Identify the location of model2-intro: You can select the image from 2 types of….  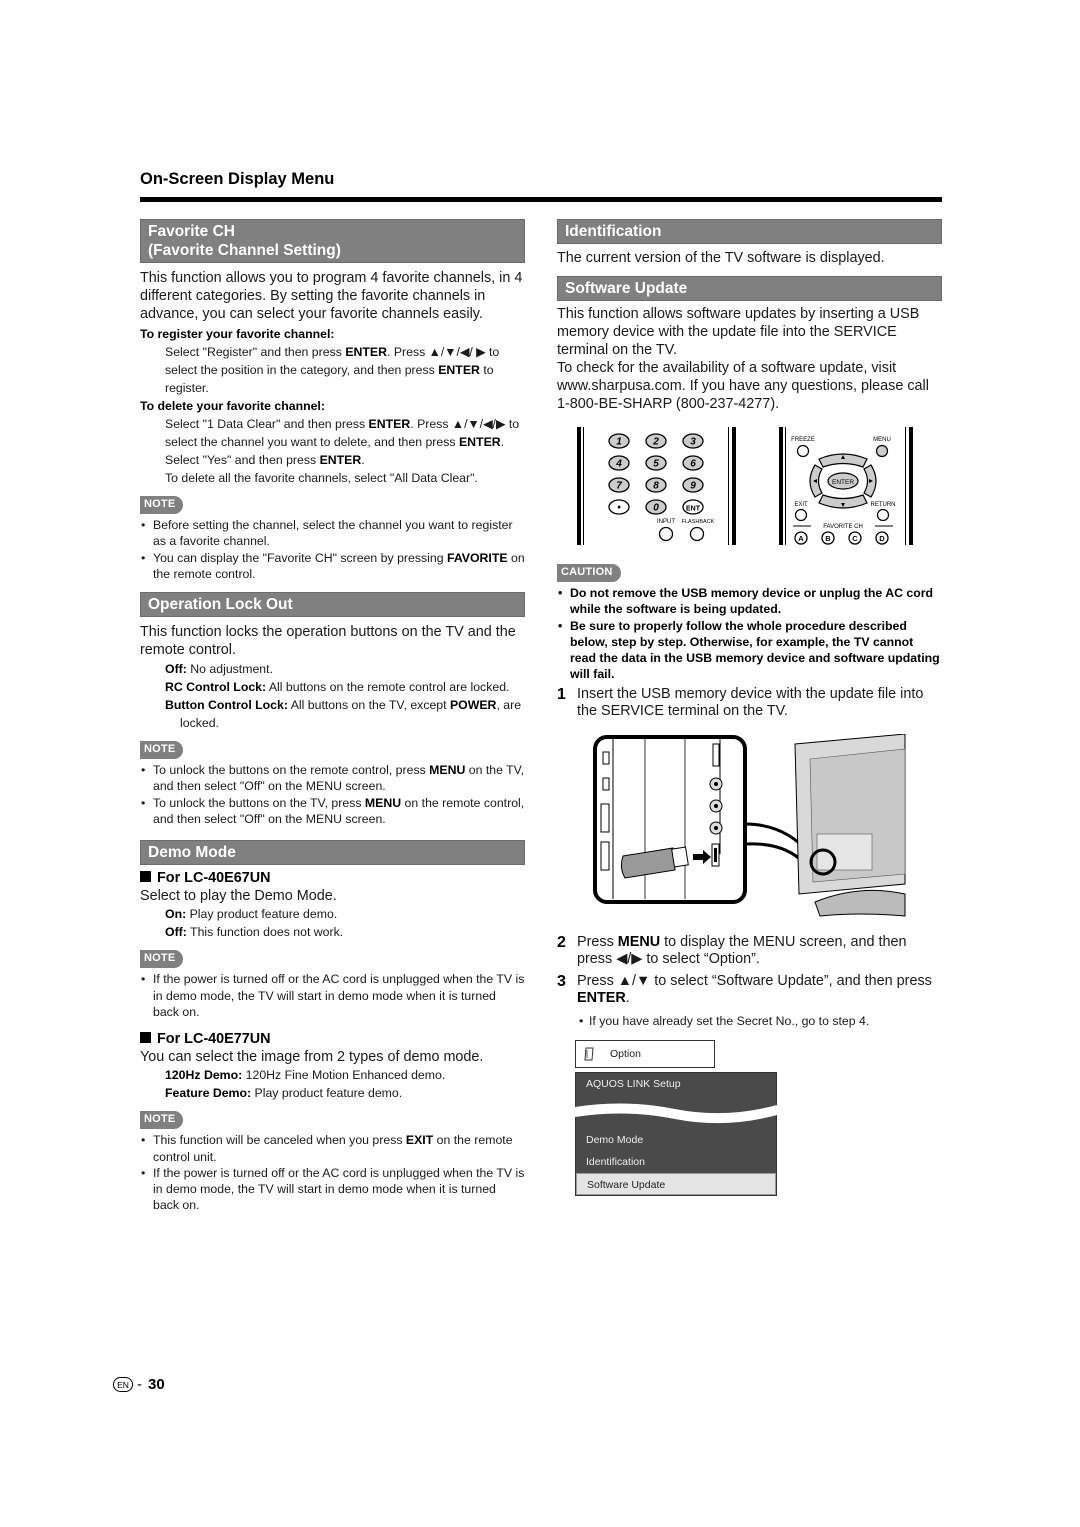
(312, 1057).